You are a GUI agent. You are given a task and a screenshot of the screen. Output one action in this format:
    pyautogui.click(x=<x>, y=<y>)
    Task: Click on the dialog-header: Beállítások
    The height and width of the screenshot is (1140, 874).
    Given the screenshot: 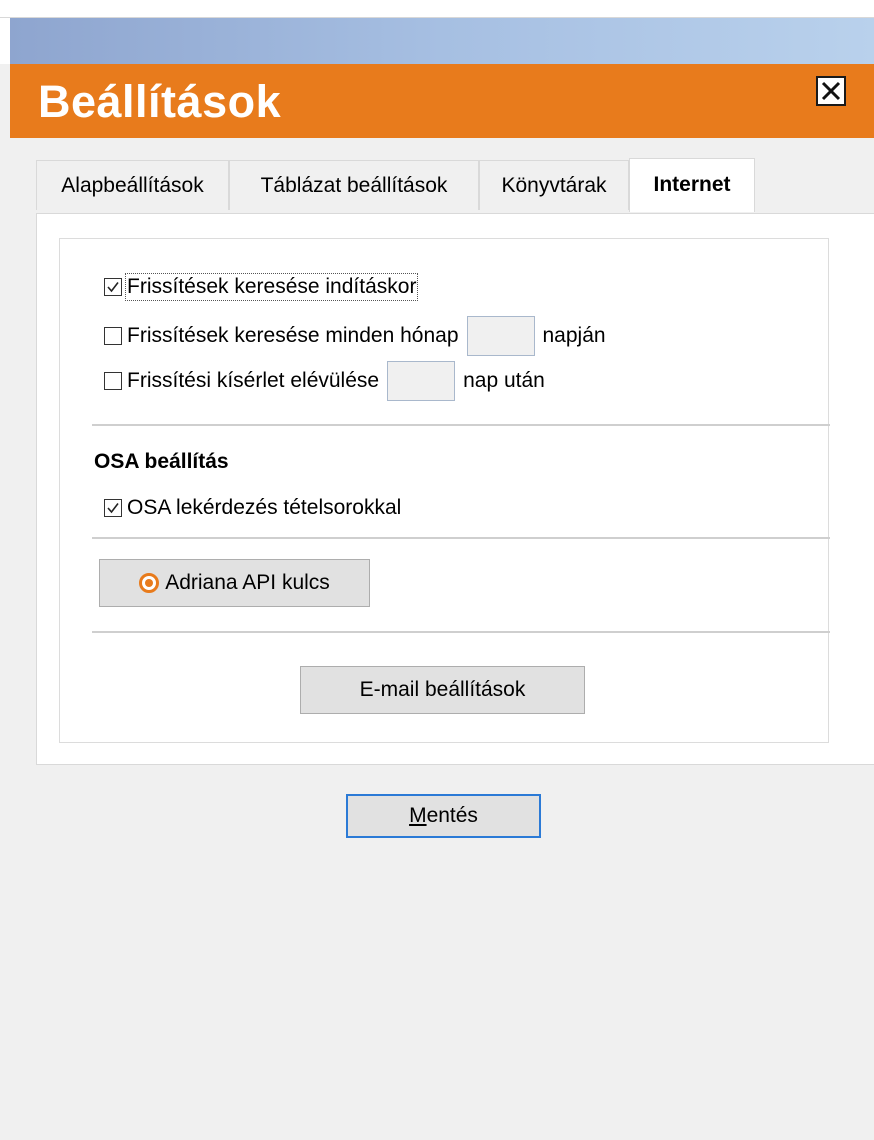 What is the action you would take?
    pyautogui.click(x=442, y=101)
    